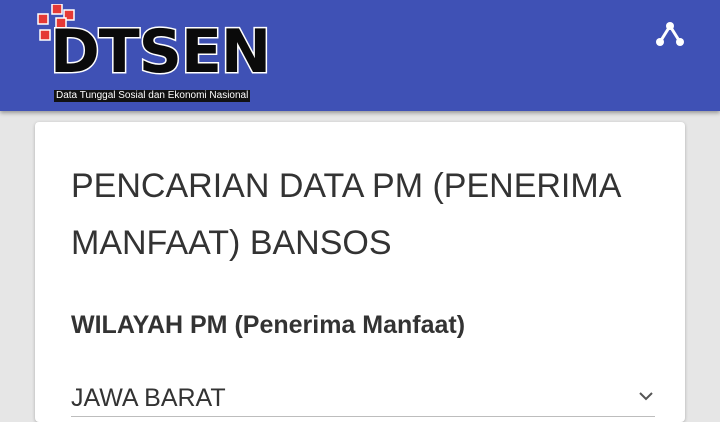 This screenshot has width=720, height=422. What do you see at coordinates (268, 325) in the screenshot?
I see `region-label: WILAYAH PM (Penerima Manfaat)` at bounding box center [268, 325].